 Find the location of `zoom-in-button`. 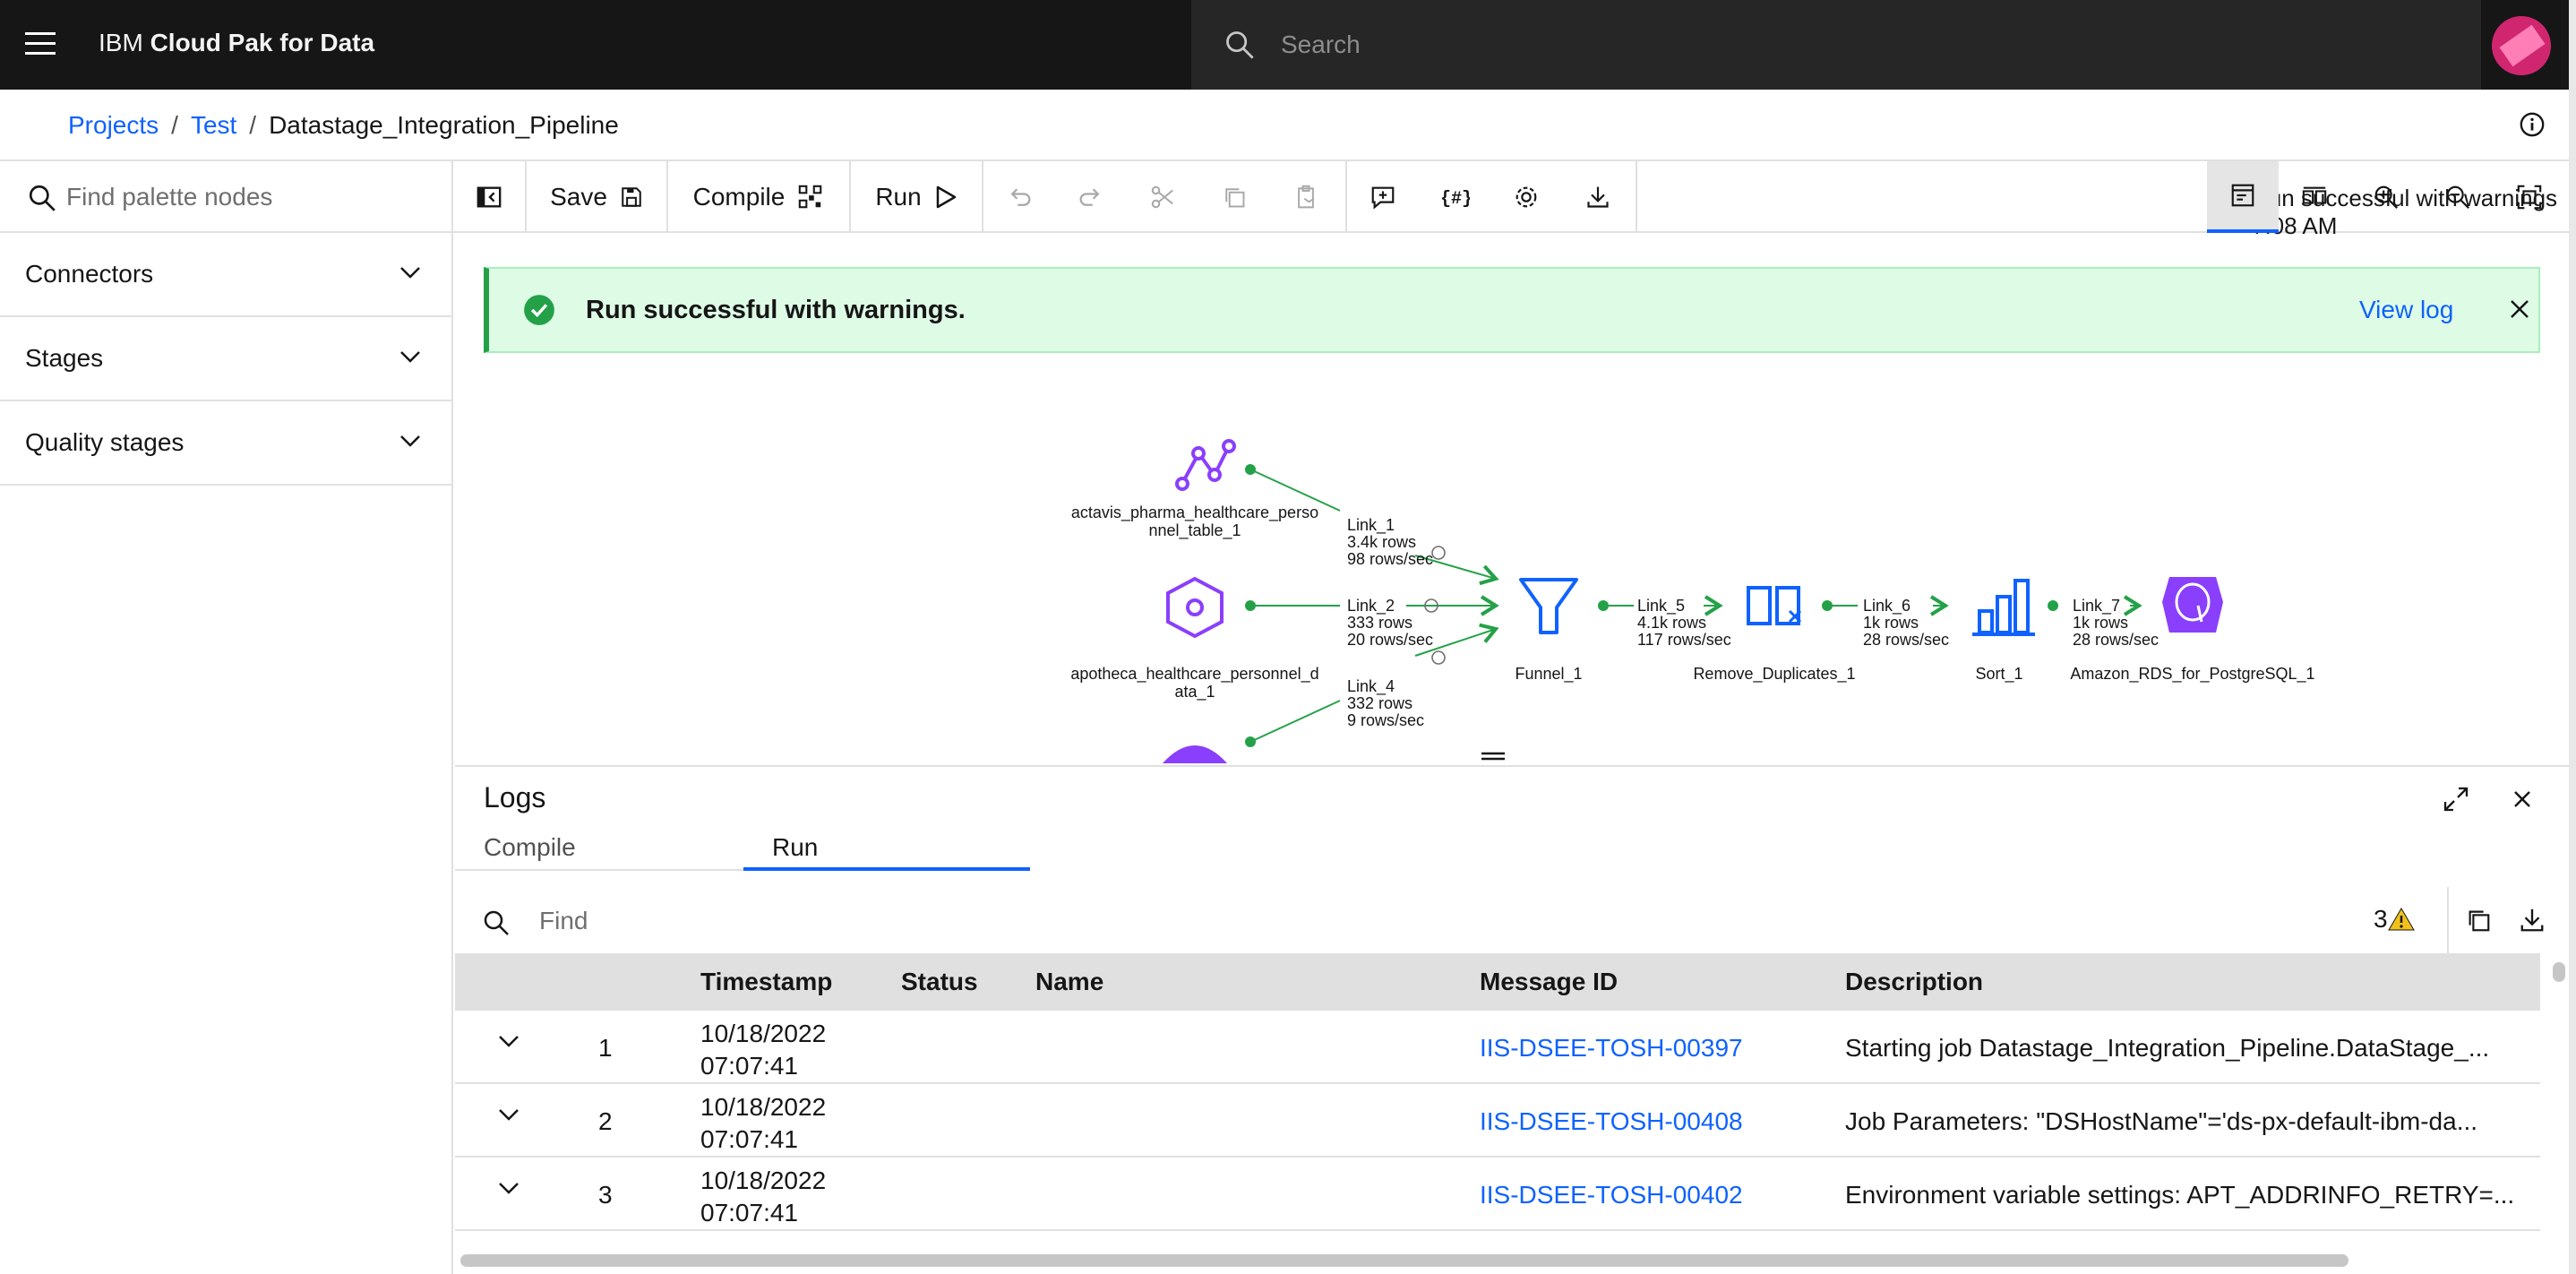

zoom-in-button is located at coordinates (2386, 197).